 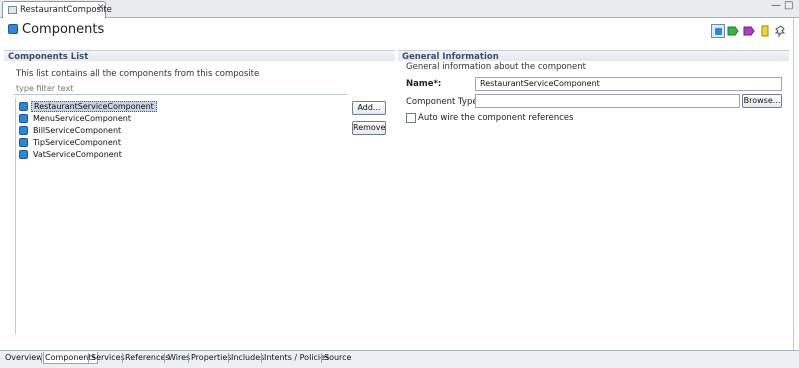 I want to click on general-info-header: General Information, so click(x=593, y=56).